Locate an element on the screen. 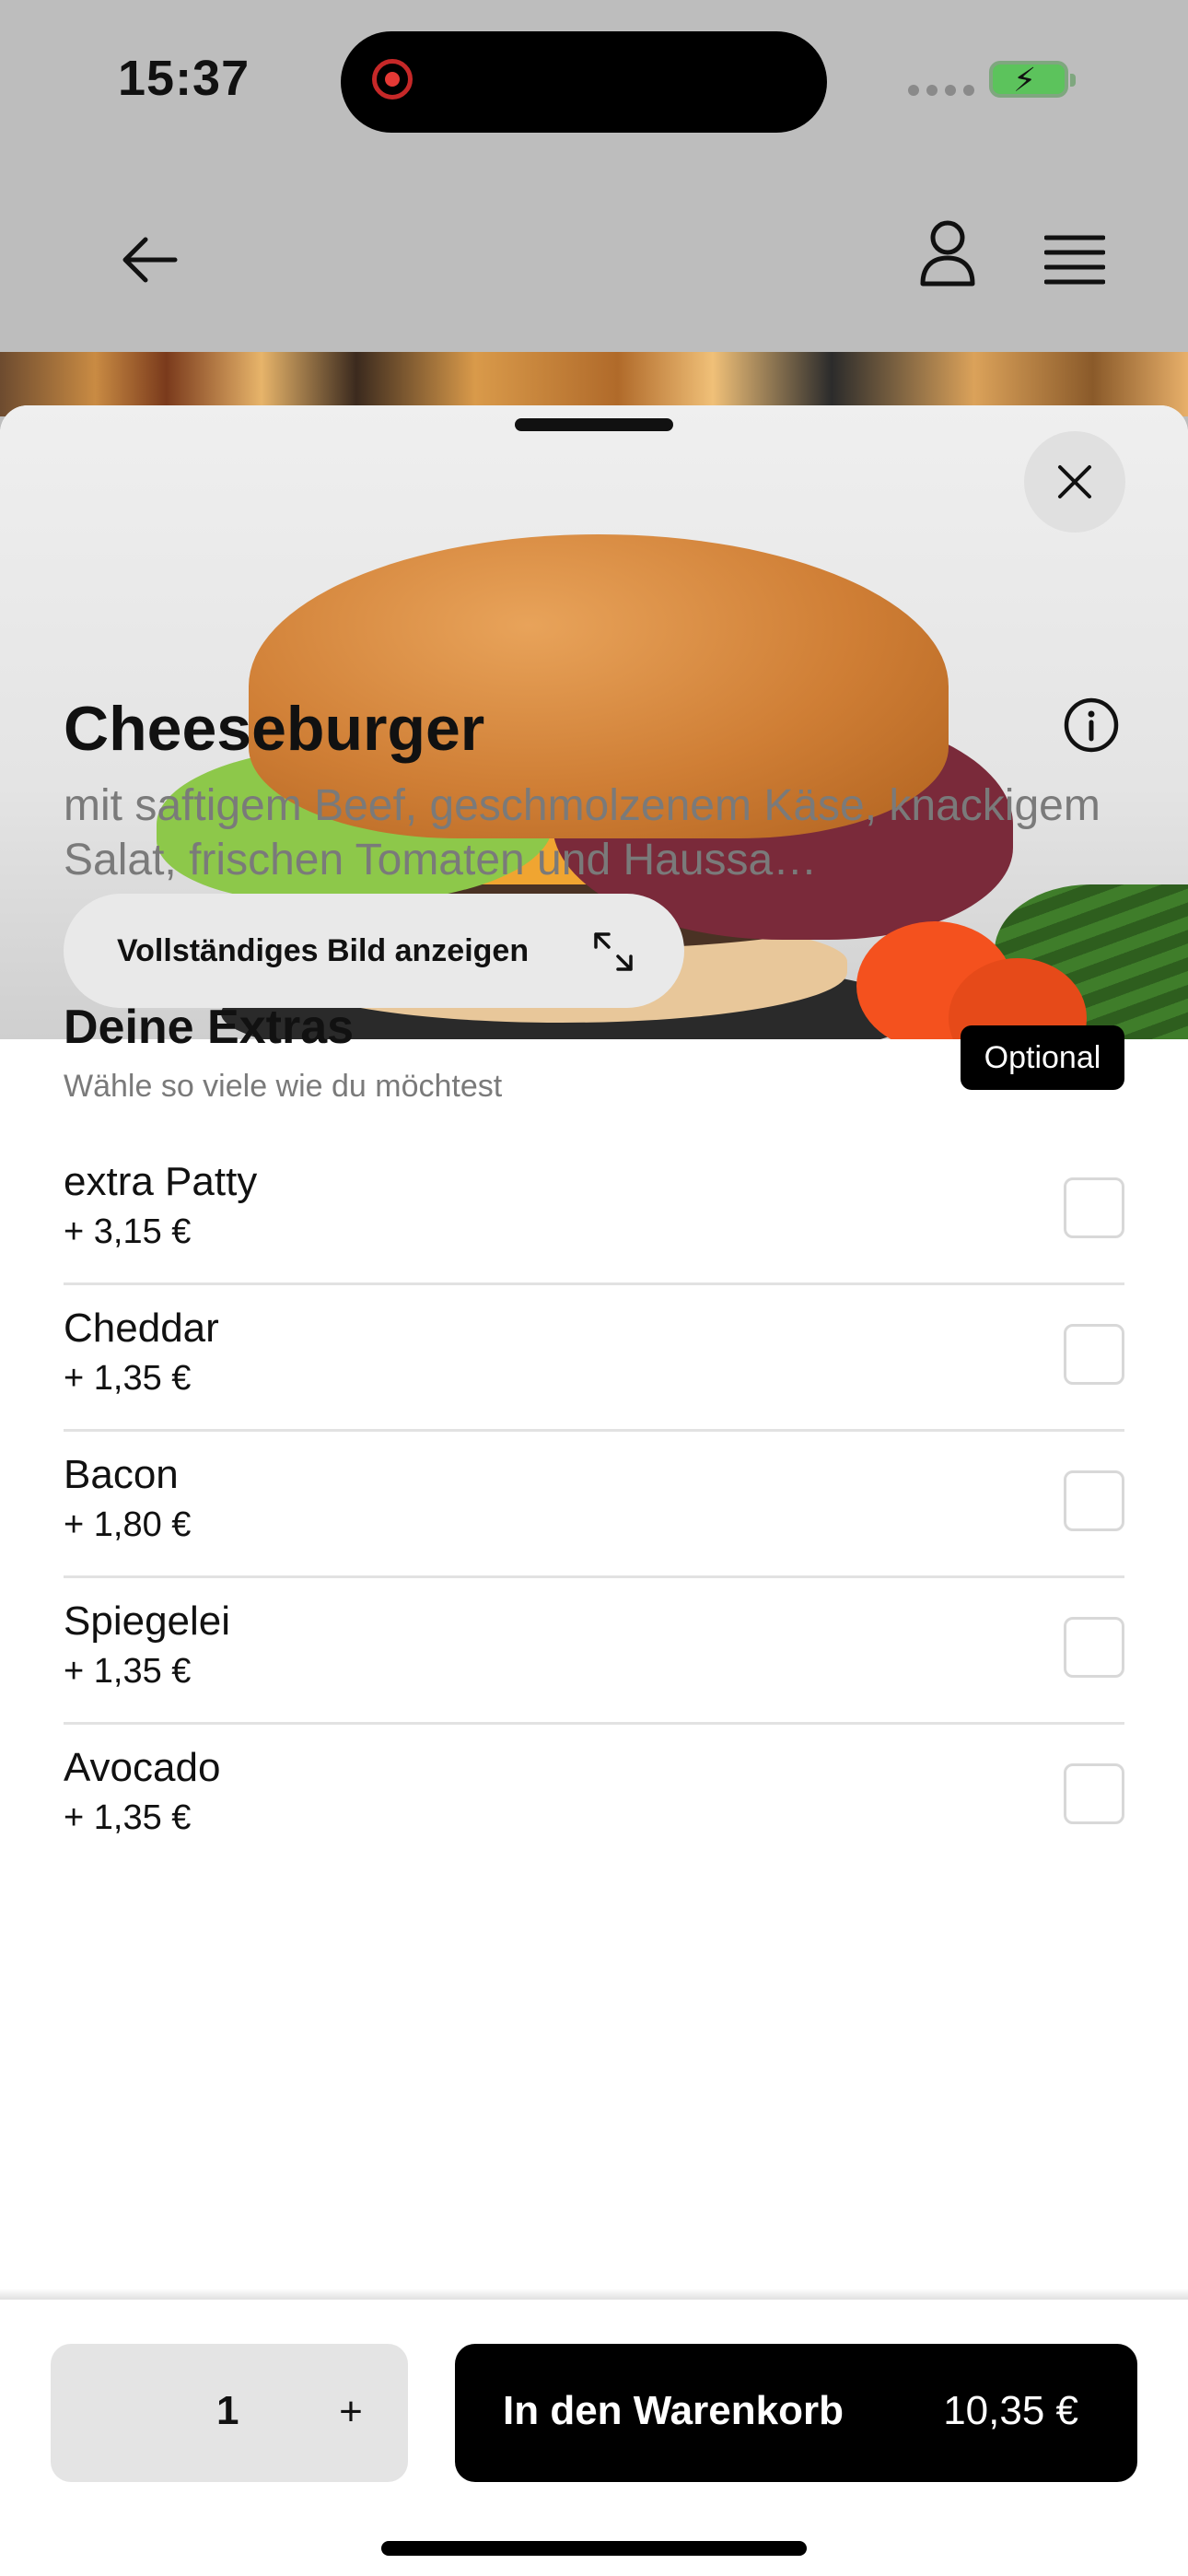 This screenshot has width=1188, height=2576. view-full-image-button: Vollständiges Bild anzeigen is located at coordinates (374, 951).